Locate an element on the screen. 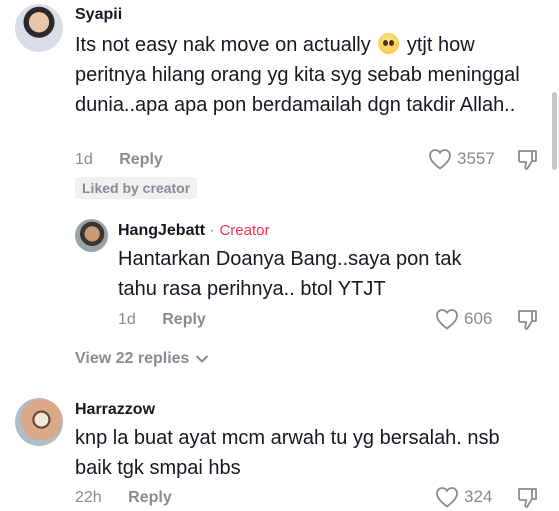 This screenshot has height=511, width=559. comment-meta-hangjebatt: 1d Reply is located at coordinates (162, 320).